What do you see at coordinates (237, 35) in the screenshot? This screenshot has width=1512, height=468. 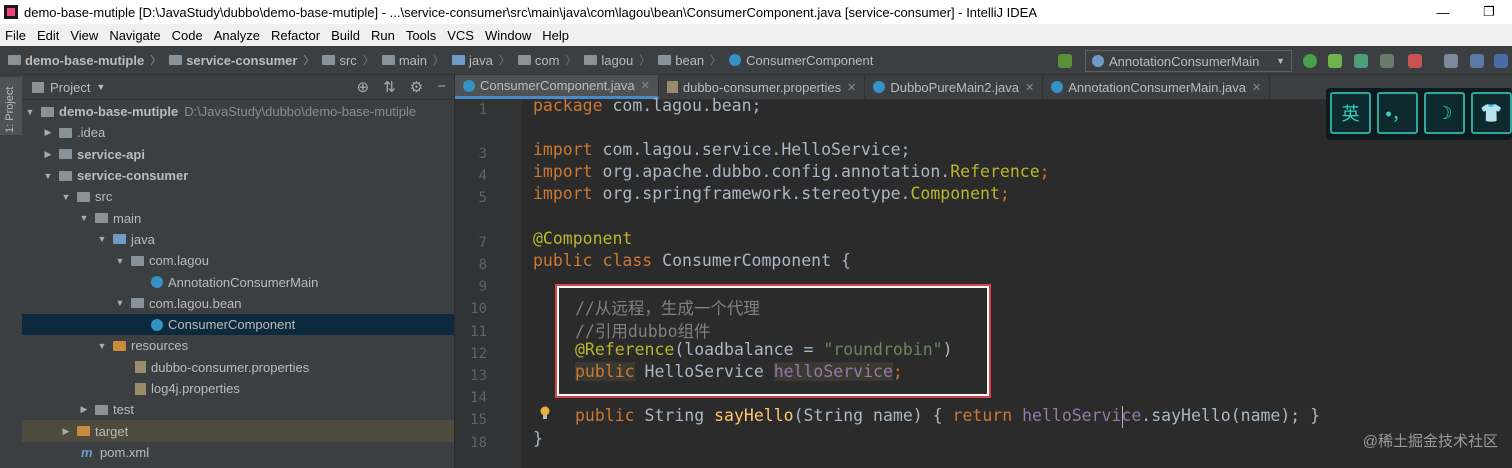 I see `menu-analyze: Analyze` at bounding box center [237, 35].